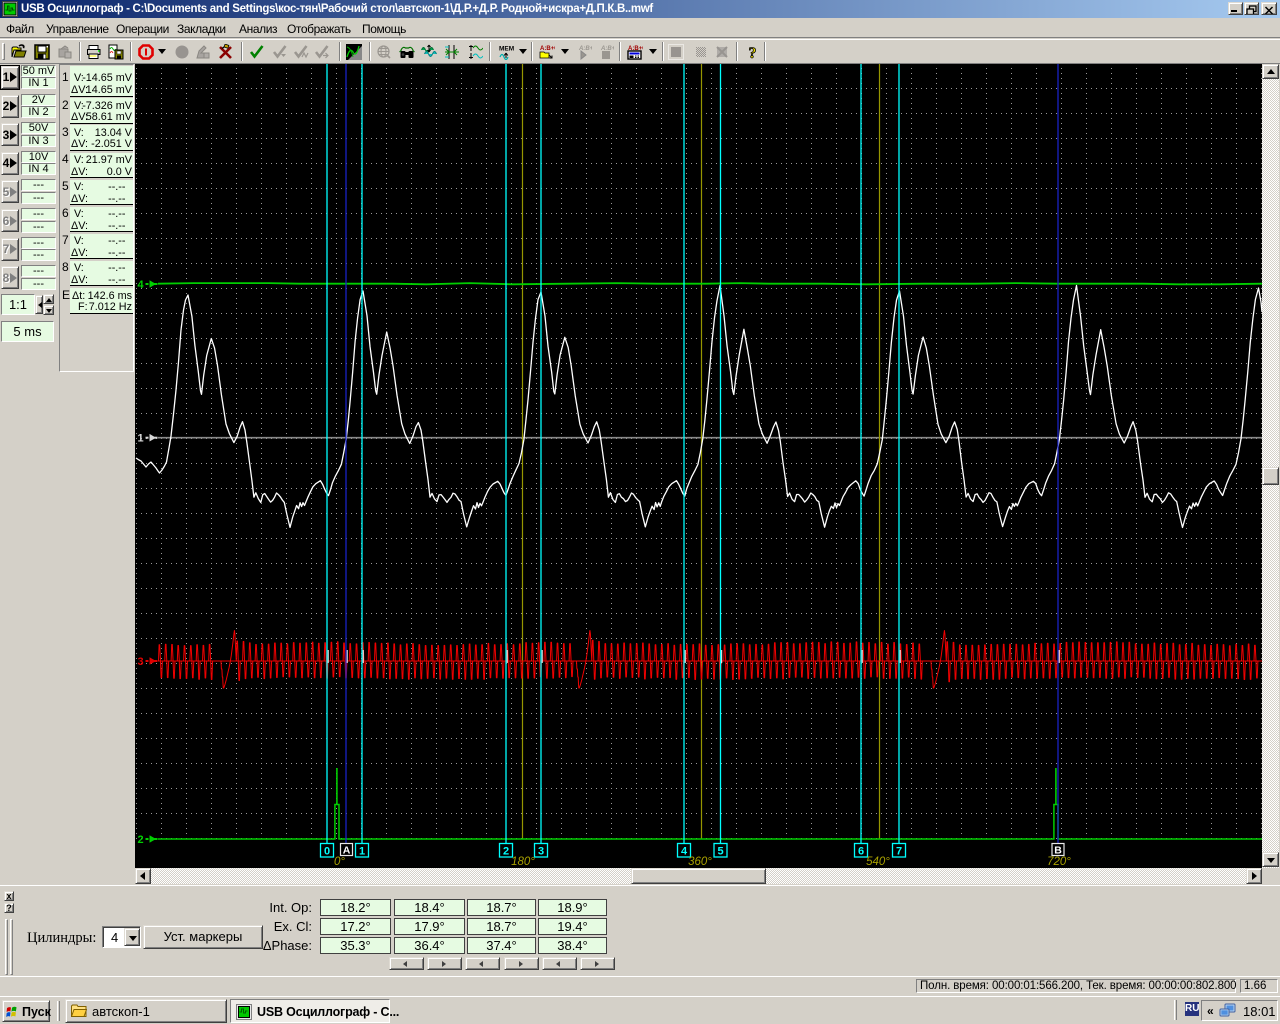  I want to click on svg-text: 360°, so click(700, 862).